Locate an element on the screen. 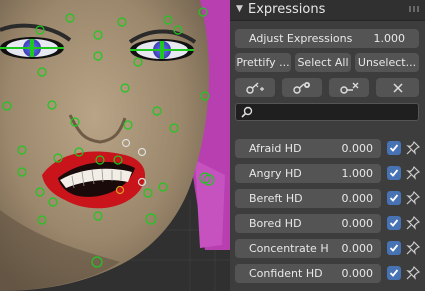 The width and height of the screenshot is (425, 291). expression-row: Afraid HD 0.000 is located at coordinates (329, 148).